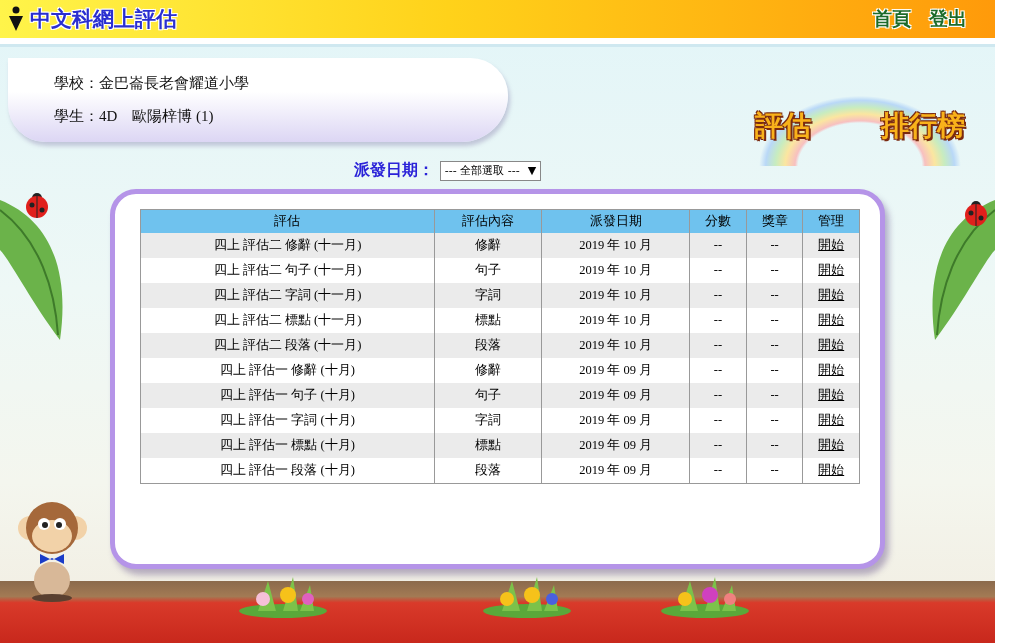  Describe the element at coordinates (134, 116) in the screenshot. I see `student-info: 學生：4D 歐陽梓博 (1)` at that location.